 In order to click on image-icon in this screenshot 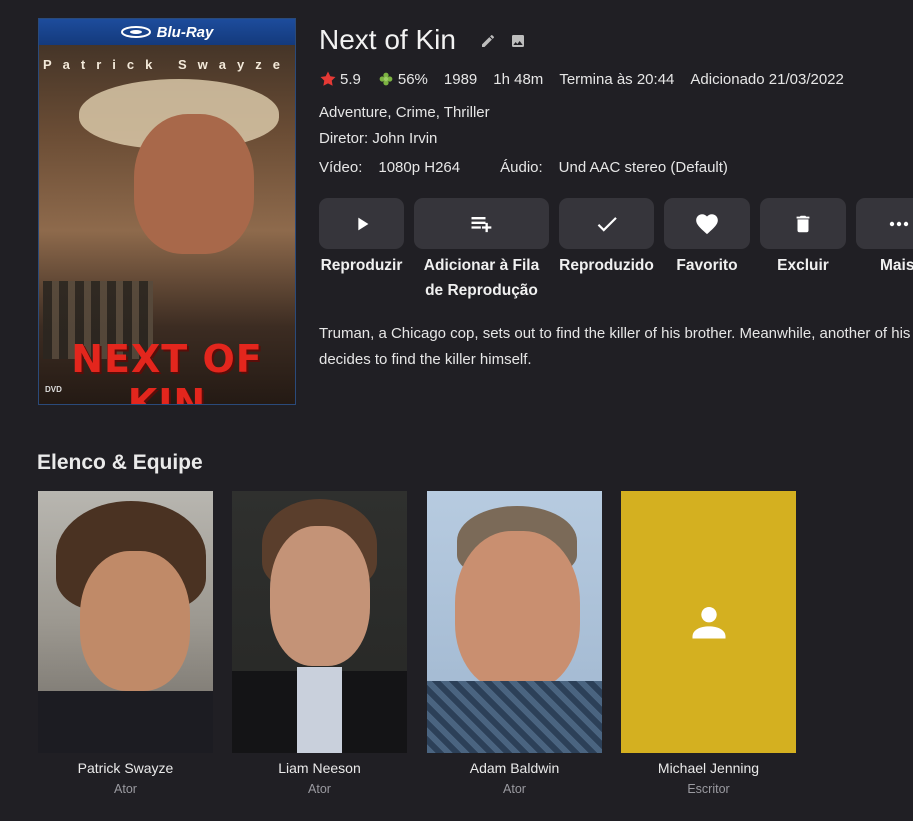, I will do `click(518, 41)`.